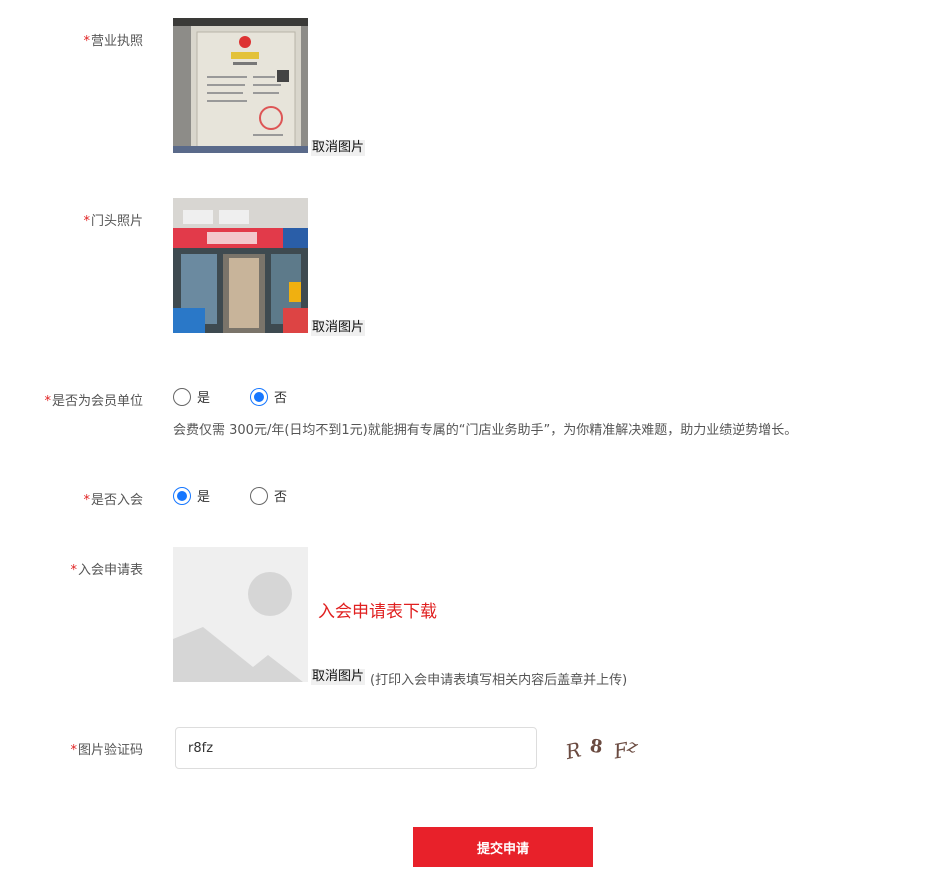 The height and width of the screenshot is (885, 939). What do you see at coordinates (116, 221) in the screenshot?
I see `storefront-photo-label-text: 门头照片` at bounding box center [116, 221].